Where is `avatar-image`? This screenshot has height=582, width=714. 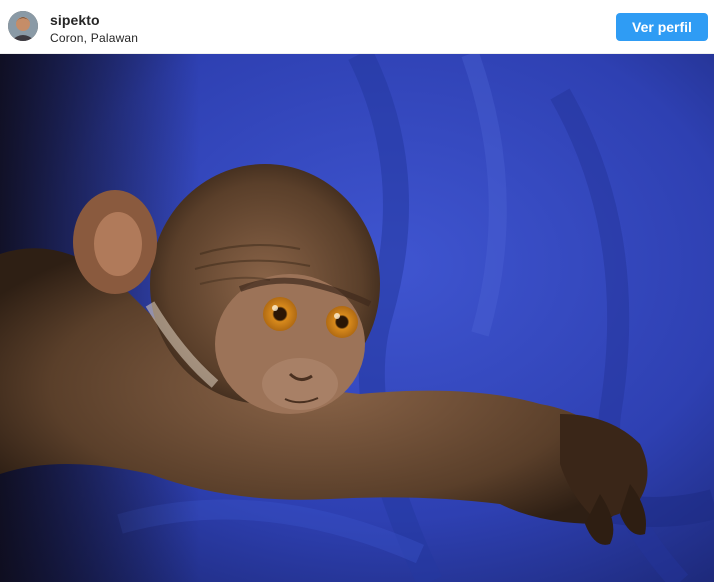
avatar-image is located at coordinates (23, 26).